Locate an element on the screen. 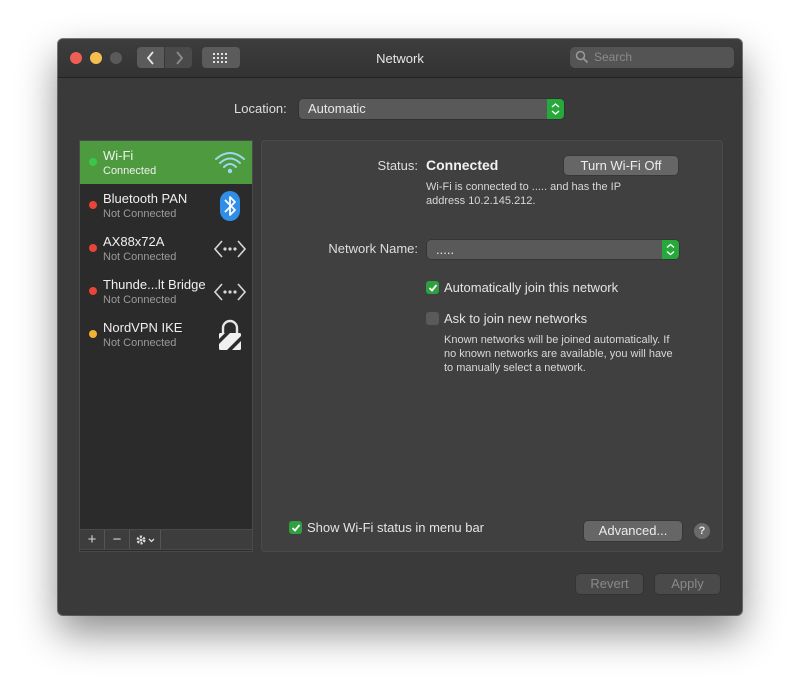 The height and width of the screenshot is (692, 800). auto-join-checkbox is located at coordinates (432, 287).